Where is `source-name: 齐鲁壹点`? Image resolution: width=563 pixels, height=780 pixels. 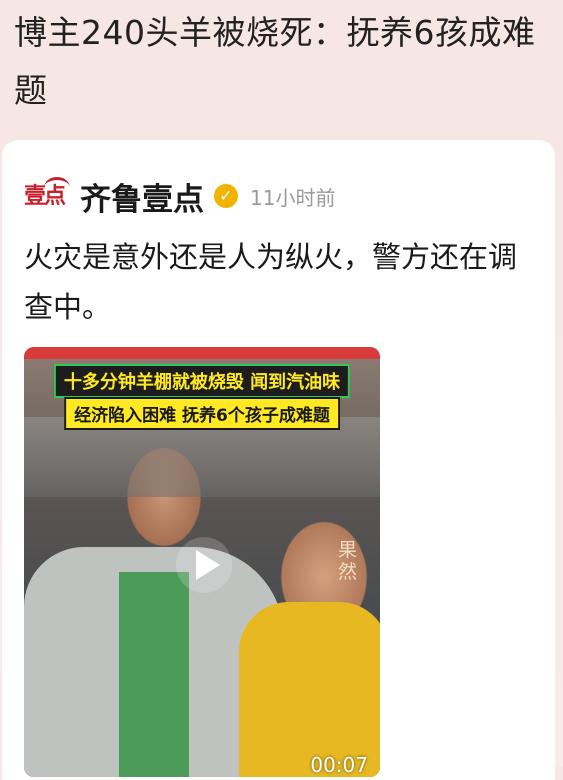
source-name: 齐鲁壹点 is located at coordinates (142, 196).